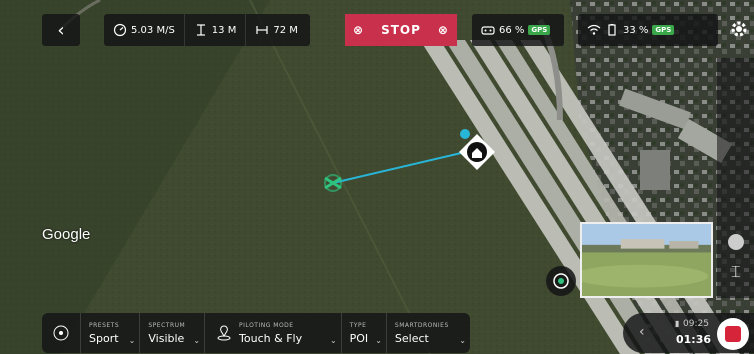 The height and width of the screenshot is (354, 754). Describe the element at coordinates (488, 30) in the screenshot. I see `controller-icon` at that location.